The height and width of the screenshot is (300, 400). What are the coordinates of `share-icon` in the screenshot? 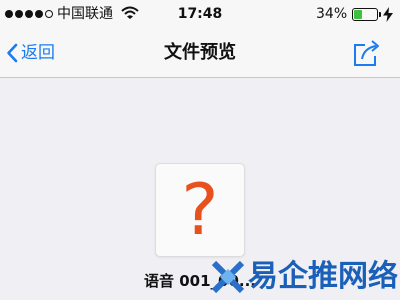 It's located at (367, 53).